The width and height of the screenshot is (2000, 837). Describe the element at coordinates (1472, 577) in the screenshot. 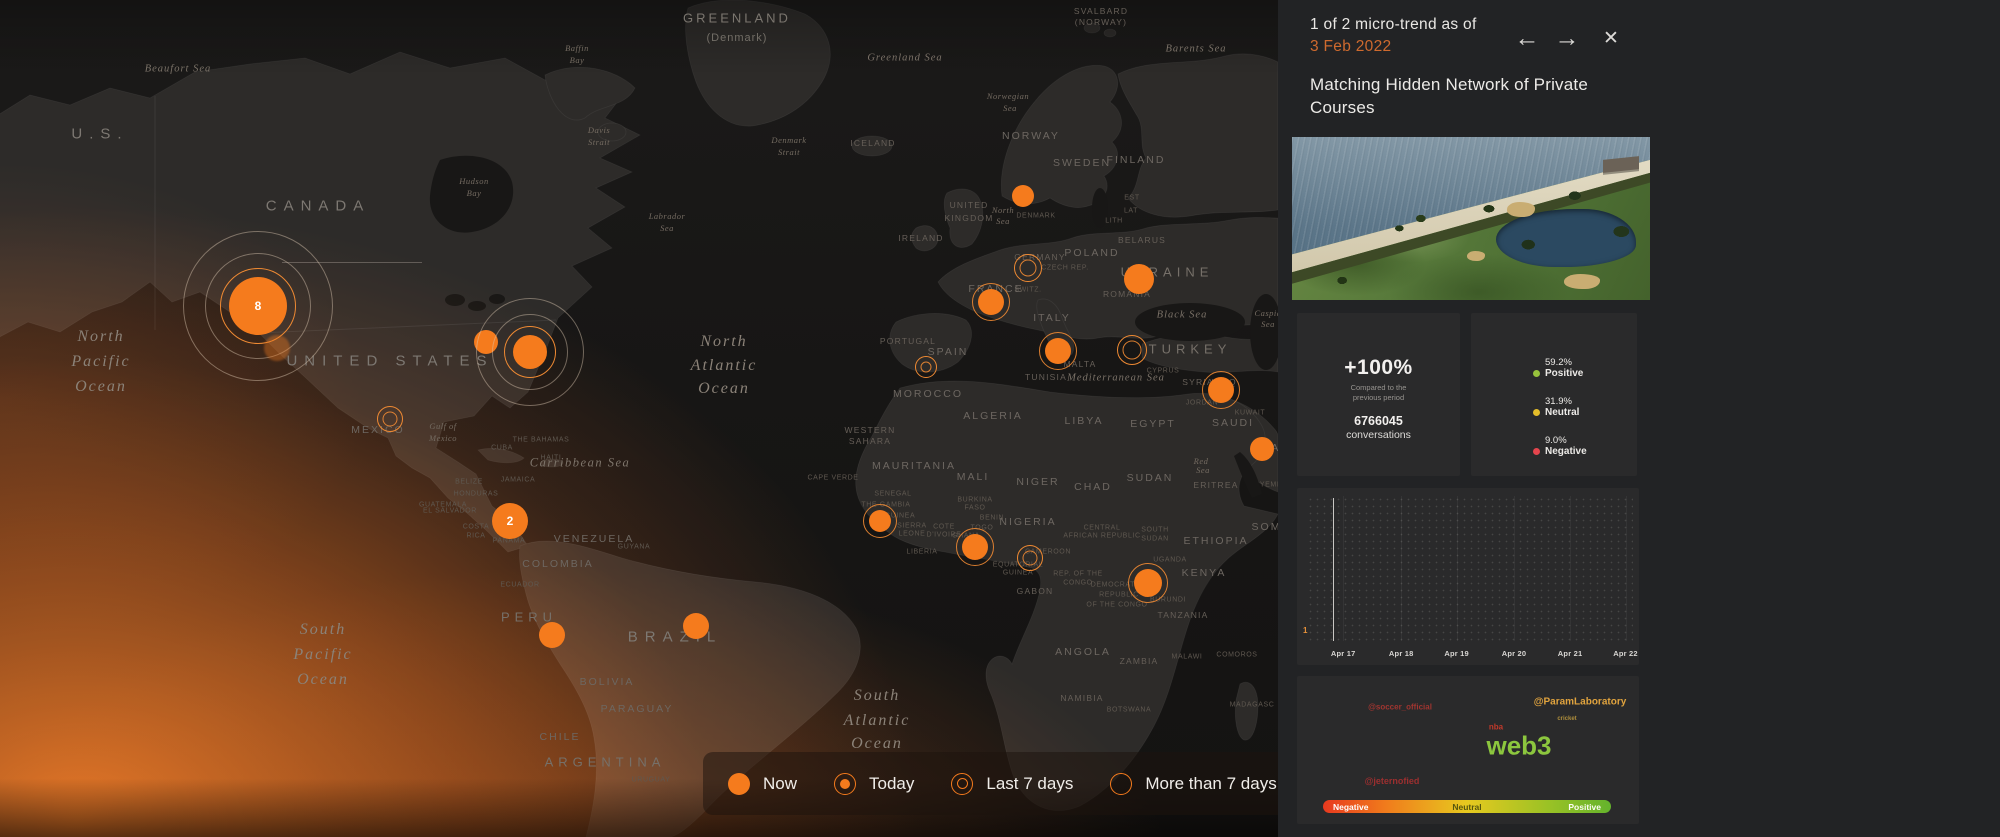

I see `chart-plot-area: Apr 17 Apr 18 Apr 19 Apr 20 Apr 21 Apr 22` at that location.